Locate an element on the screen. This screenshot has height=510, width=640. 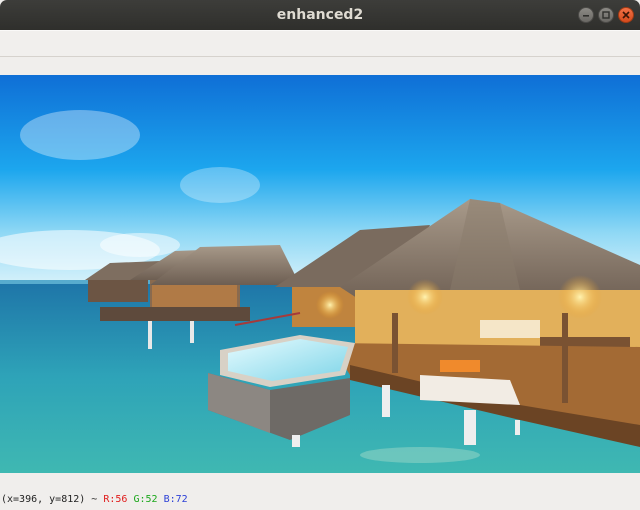
title-bar: enhanced2 is located at coordinates (320, 15).